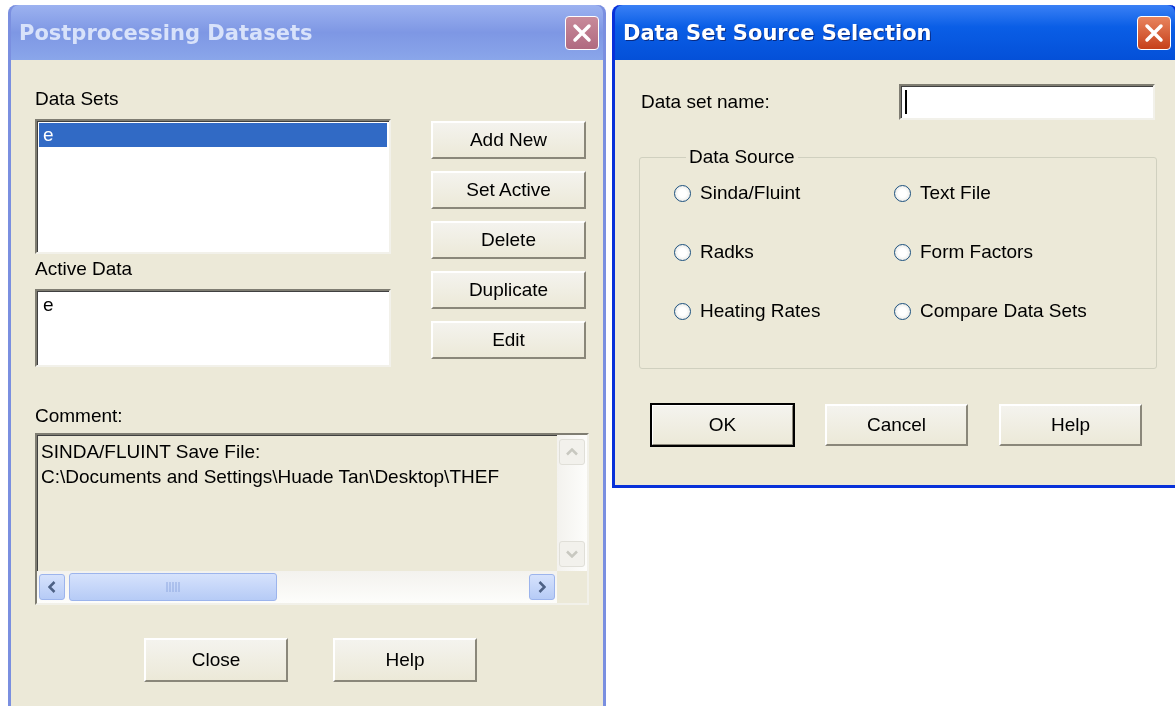 The height and width of the screenshot is (706, 1175). Describe the element at coordinates (508, 290) in the screenshot. I see `dialog-button: Duplicate` at that location.